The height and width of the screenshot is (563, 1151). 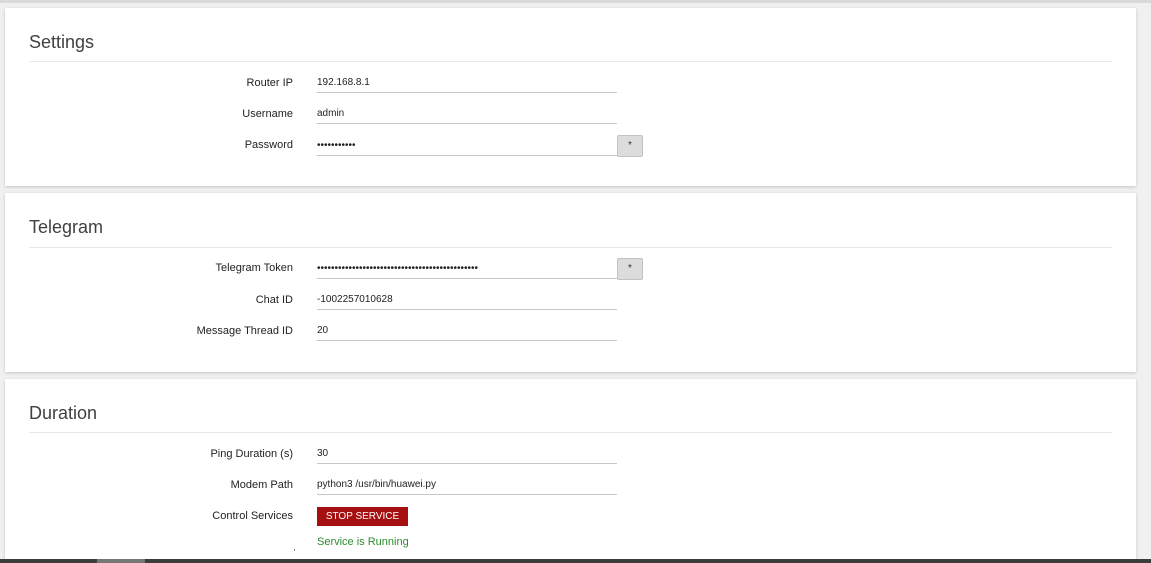 I want to click on reveal-token-button: *, so click(x=630, y=269).